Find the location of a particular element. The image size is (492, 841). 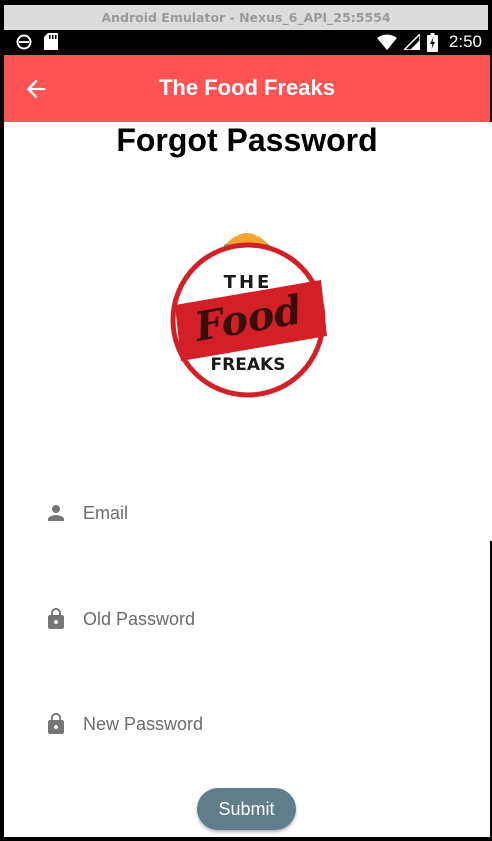

person-icon is located at coordinates (56, 513).